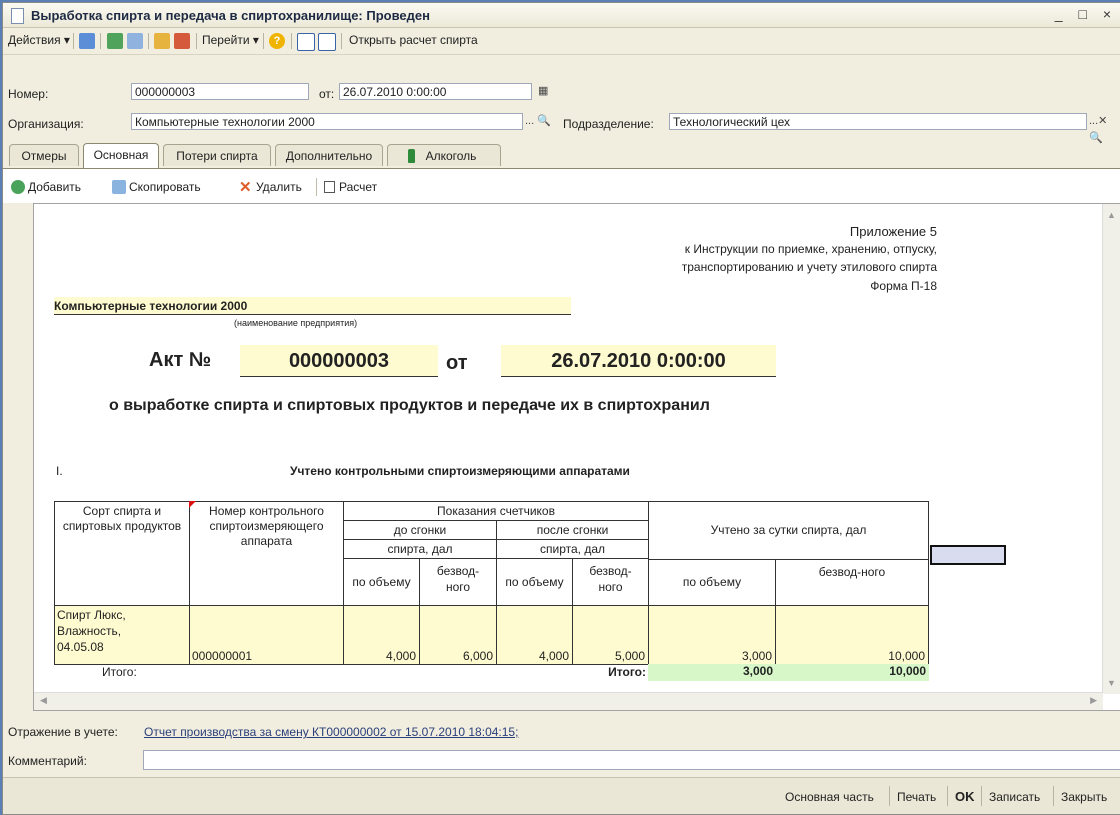  I want to click on main-part-button: Основная часть, so click(829, 797).